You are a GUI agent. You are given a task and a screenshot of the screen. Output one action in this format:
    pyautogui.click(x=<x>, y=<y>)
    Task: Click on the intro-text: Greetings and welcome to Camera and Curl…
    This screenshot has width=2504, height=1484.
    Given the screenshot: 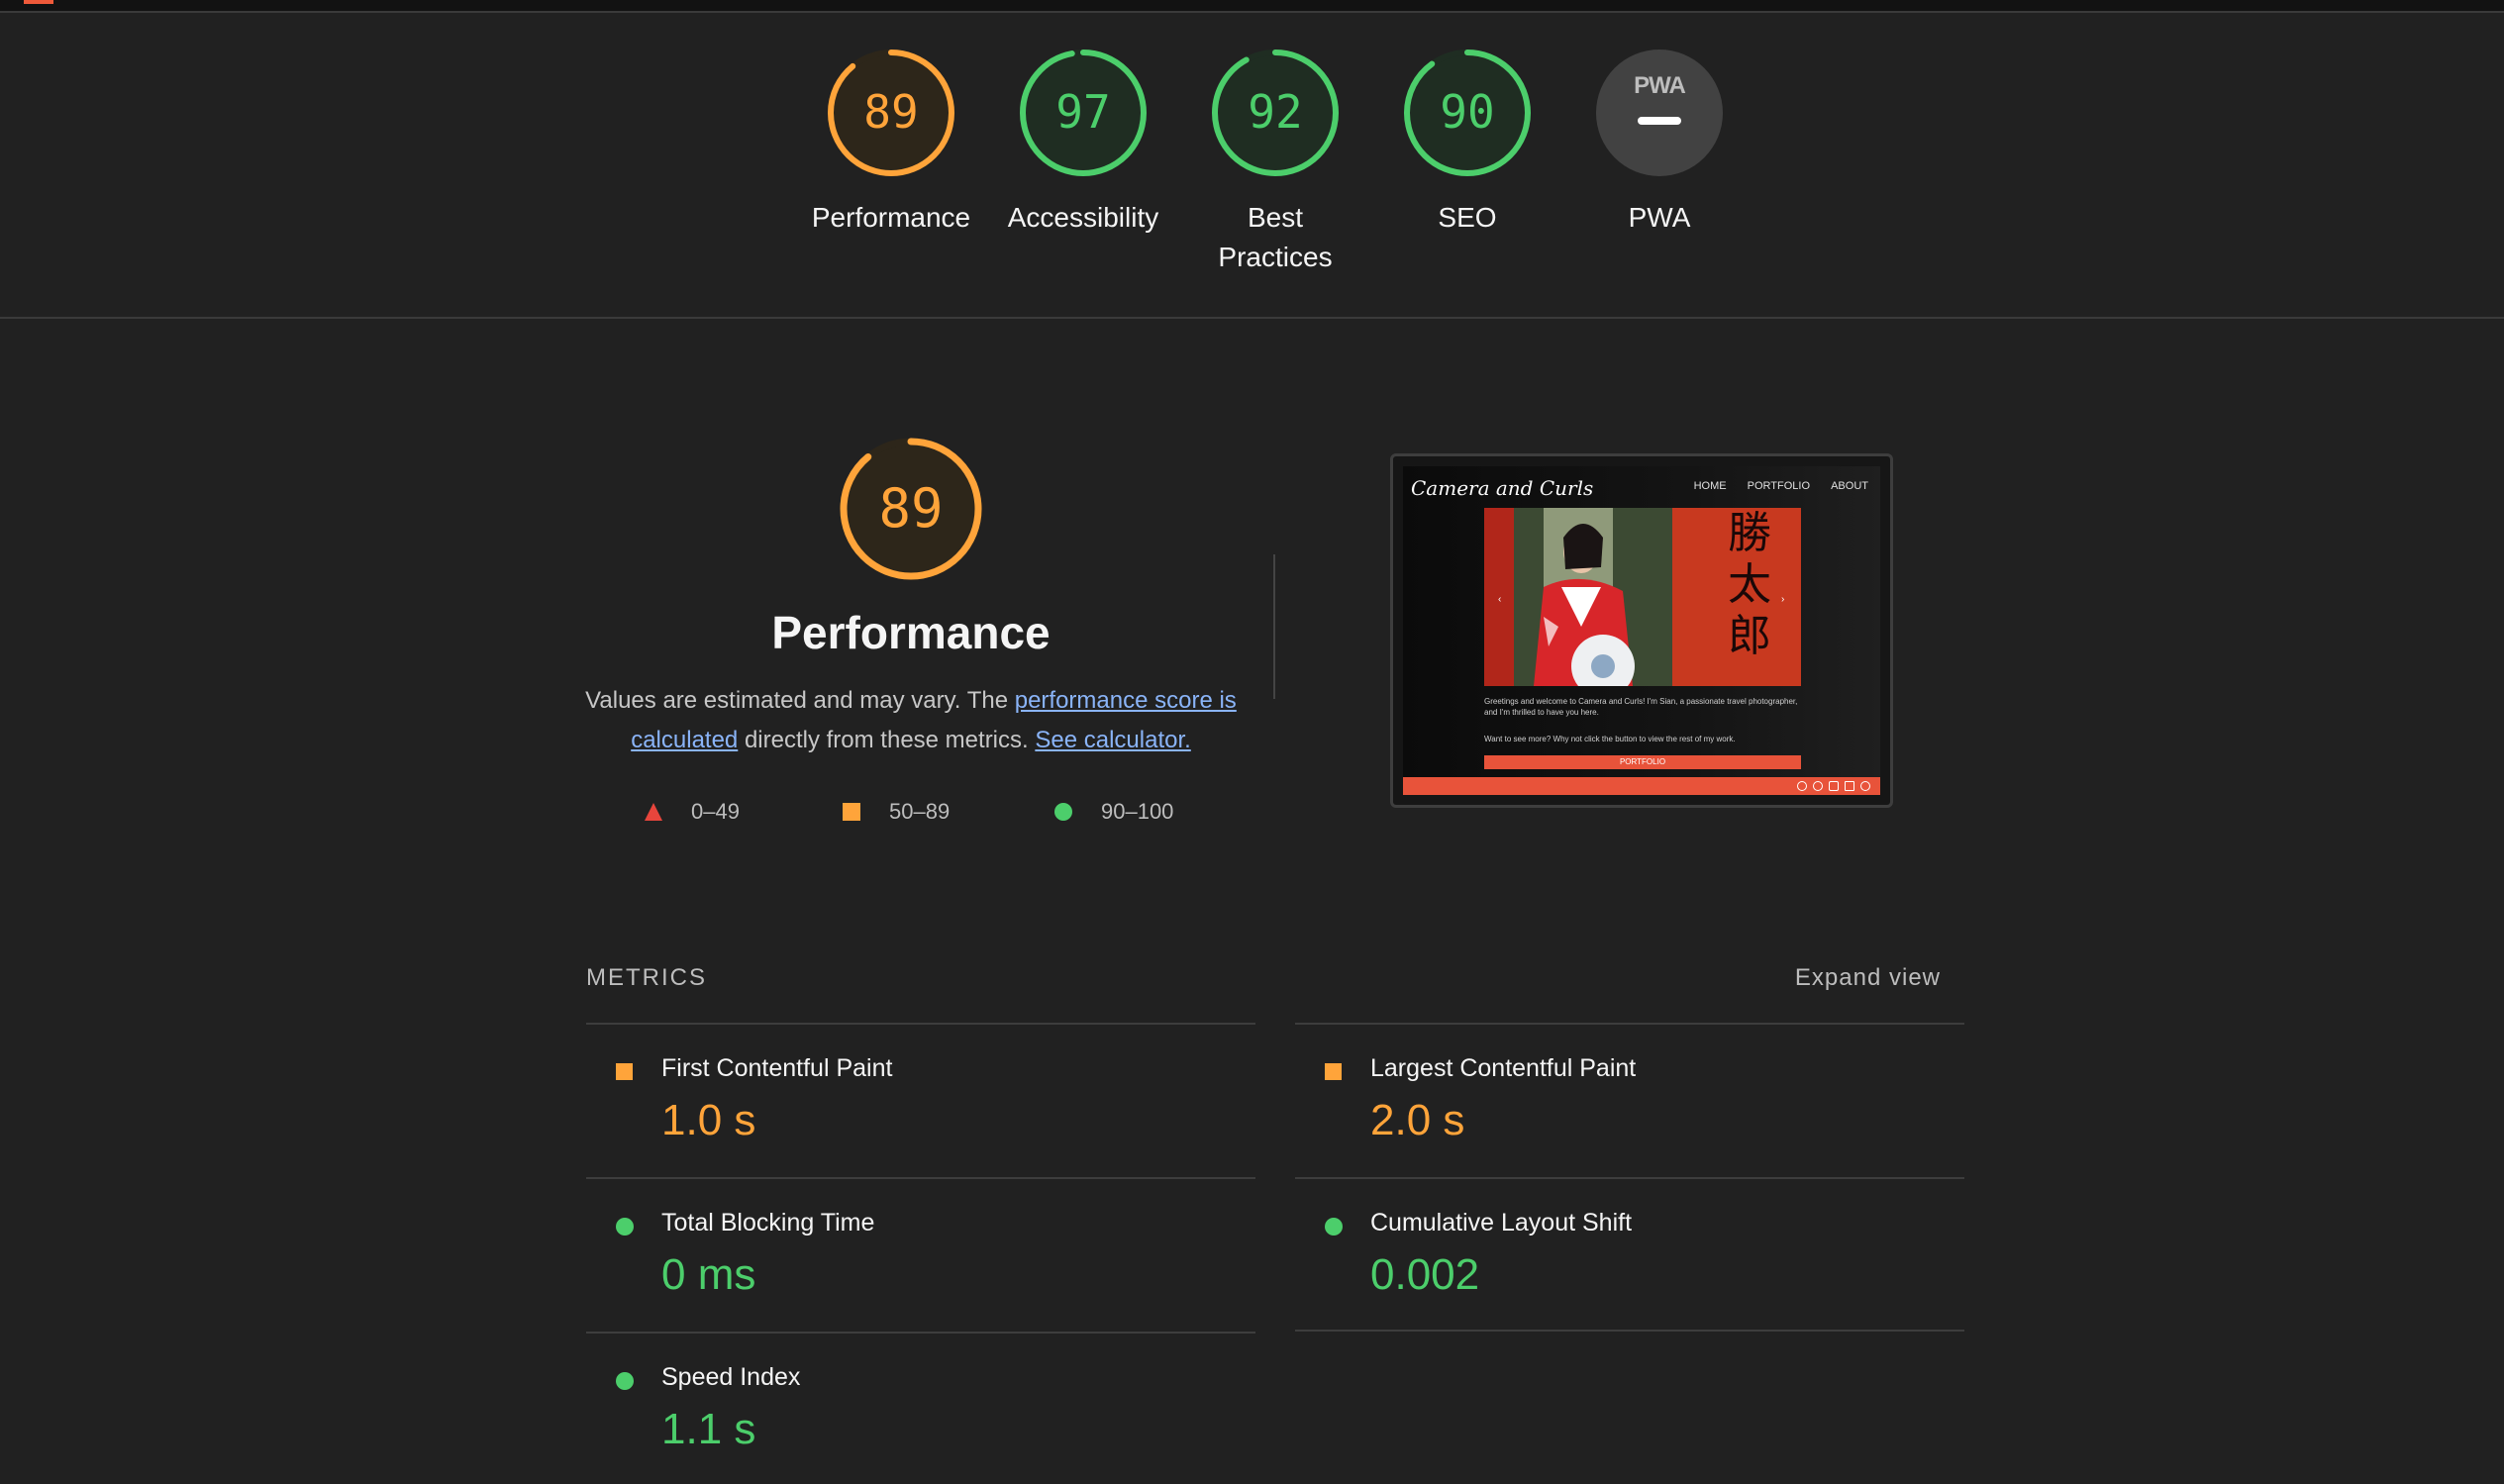 What is the action you would take?
    pyautogui.click(x=1641, y=707)
    